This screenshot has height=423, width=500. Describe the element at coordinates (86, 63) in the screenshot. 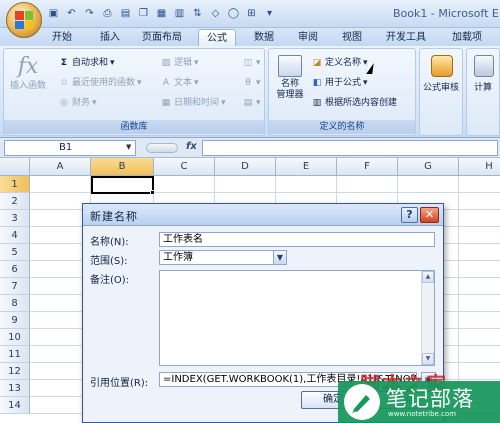

I see `autosum-button: Σ 自动求和 ▾` at that location.